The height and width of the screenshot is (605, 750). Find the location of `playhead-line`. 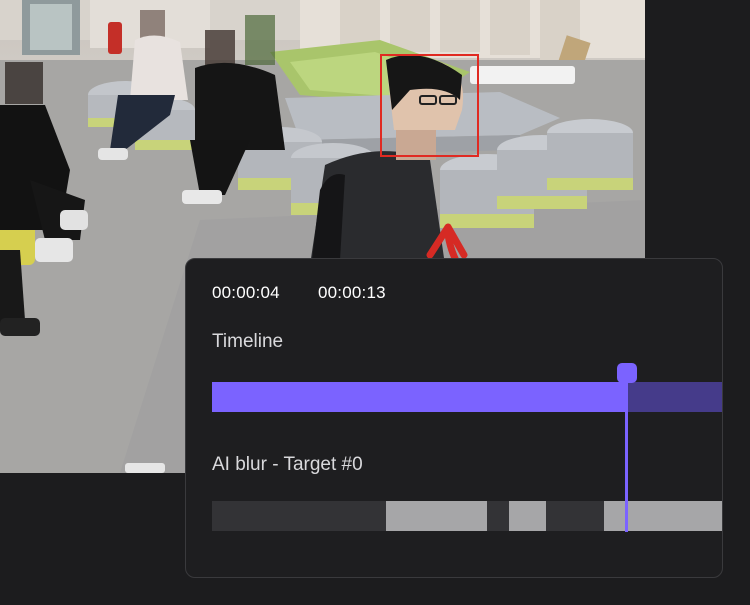

playhead-line is located at coordinates (627, 452).